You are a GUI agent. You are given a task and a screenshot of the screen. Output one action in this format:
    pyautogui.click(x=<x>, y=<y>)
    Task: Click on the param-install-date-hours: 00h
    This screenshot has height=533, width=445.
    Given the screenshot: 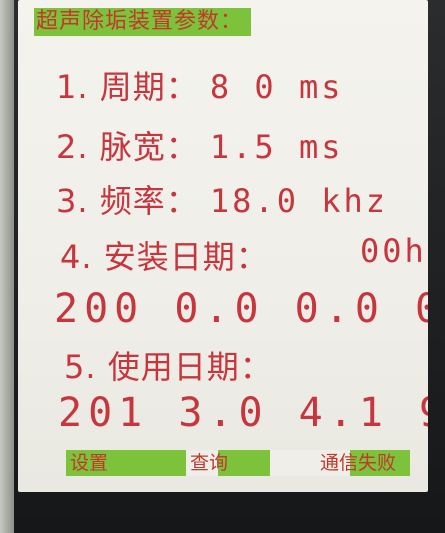 What is the action you would take?
    pyautogui.click(x=393, y=251)
    